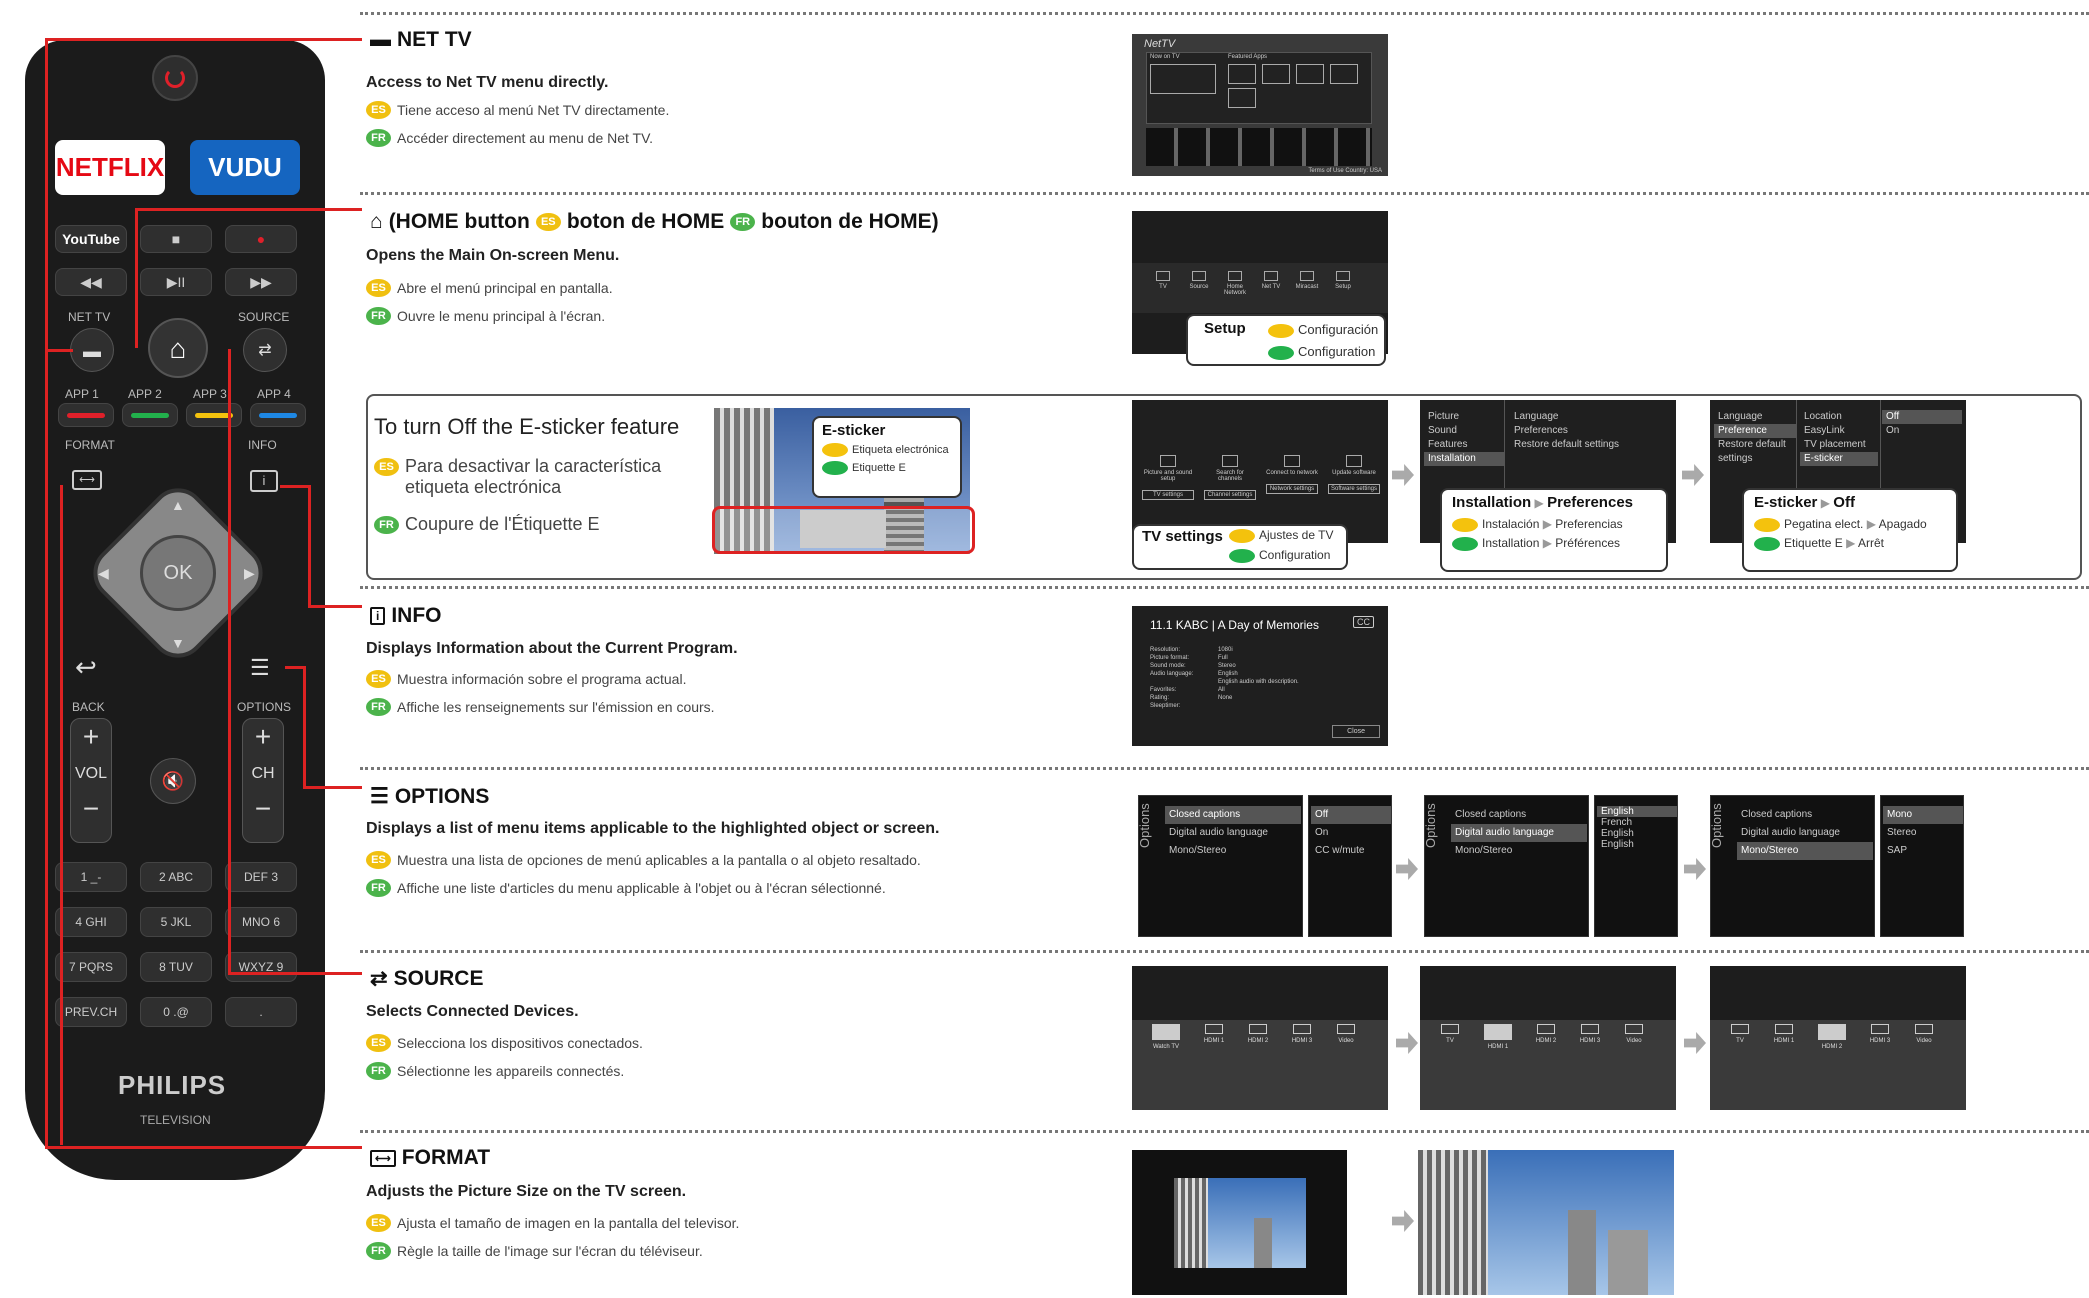  I want to click on channel-rocker: + CH −, so click(263, 780).